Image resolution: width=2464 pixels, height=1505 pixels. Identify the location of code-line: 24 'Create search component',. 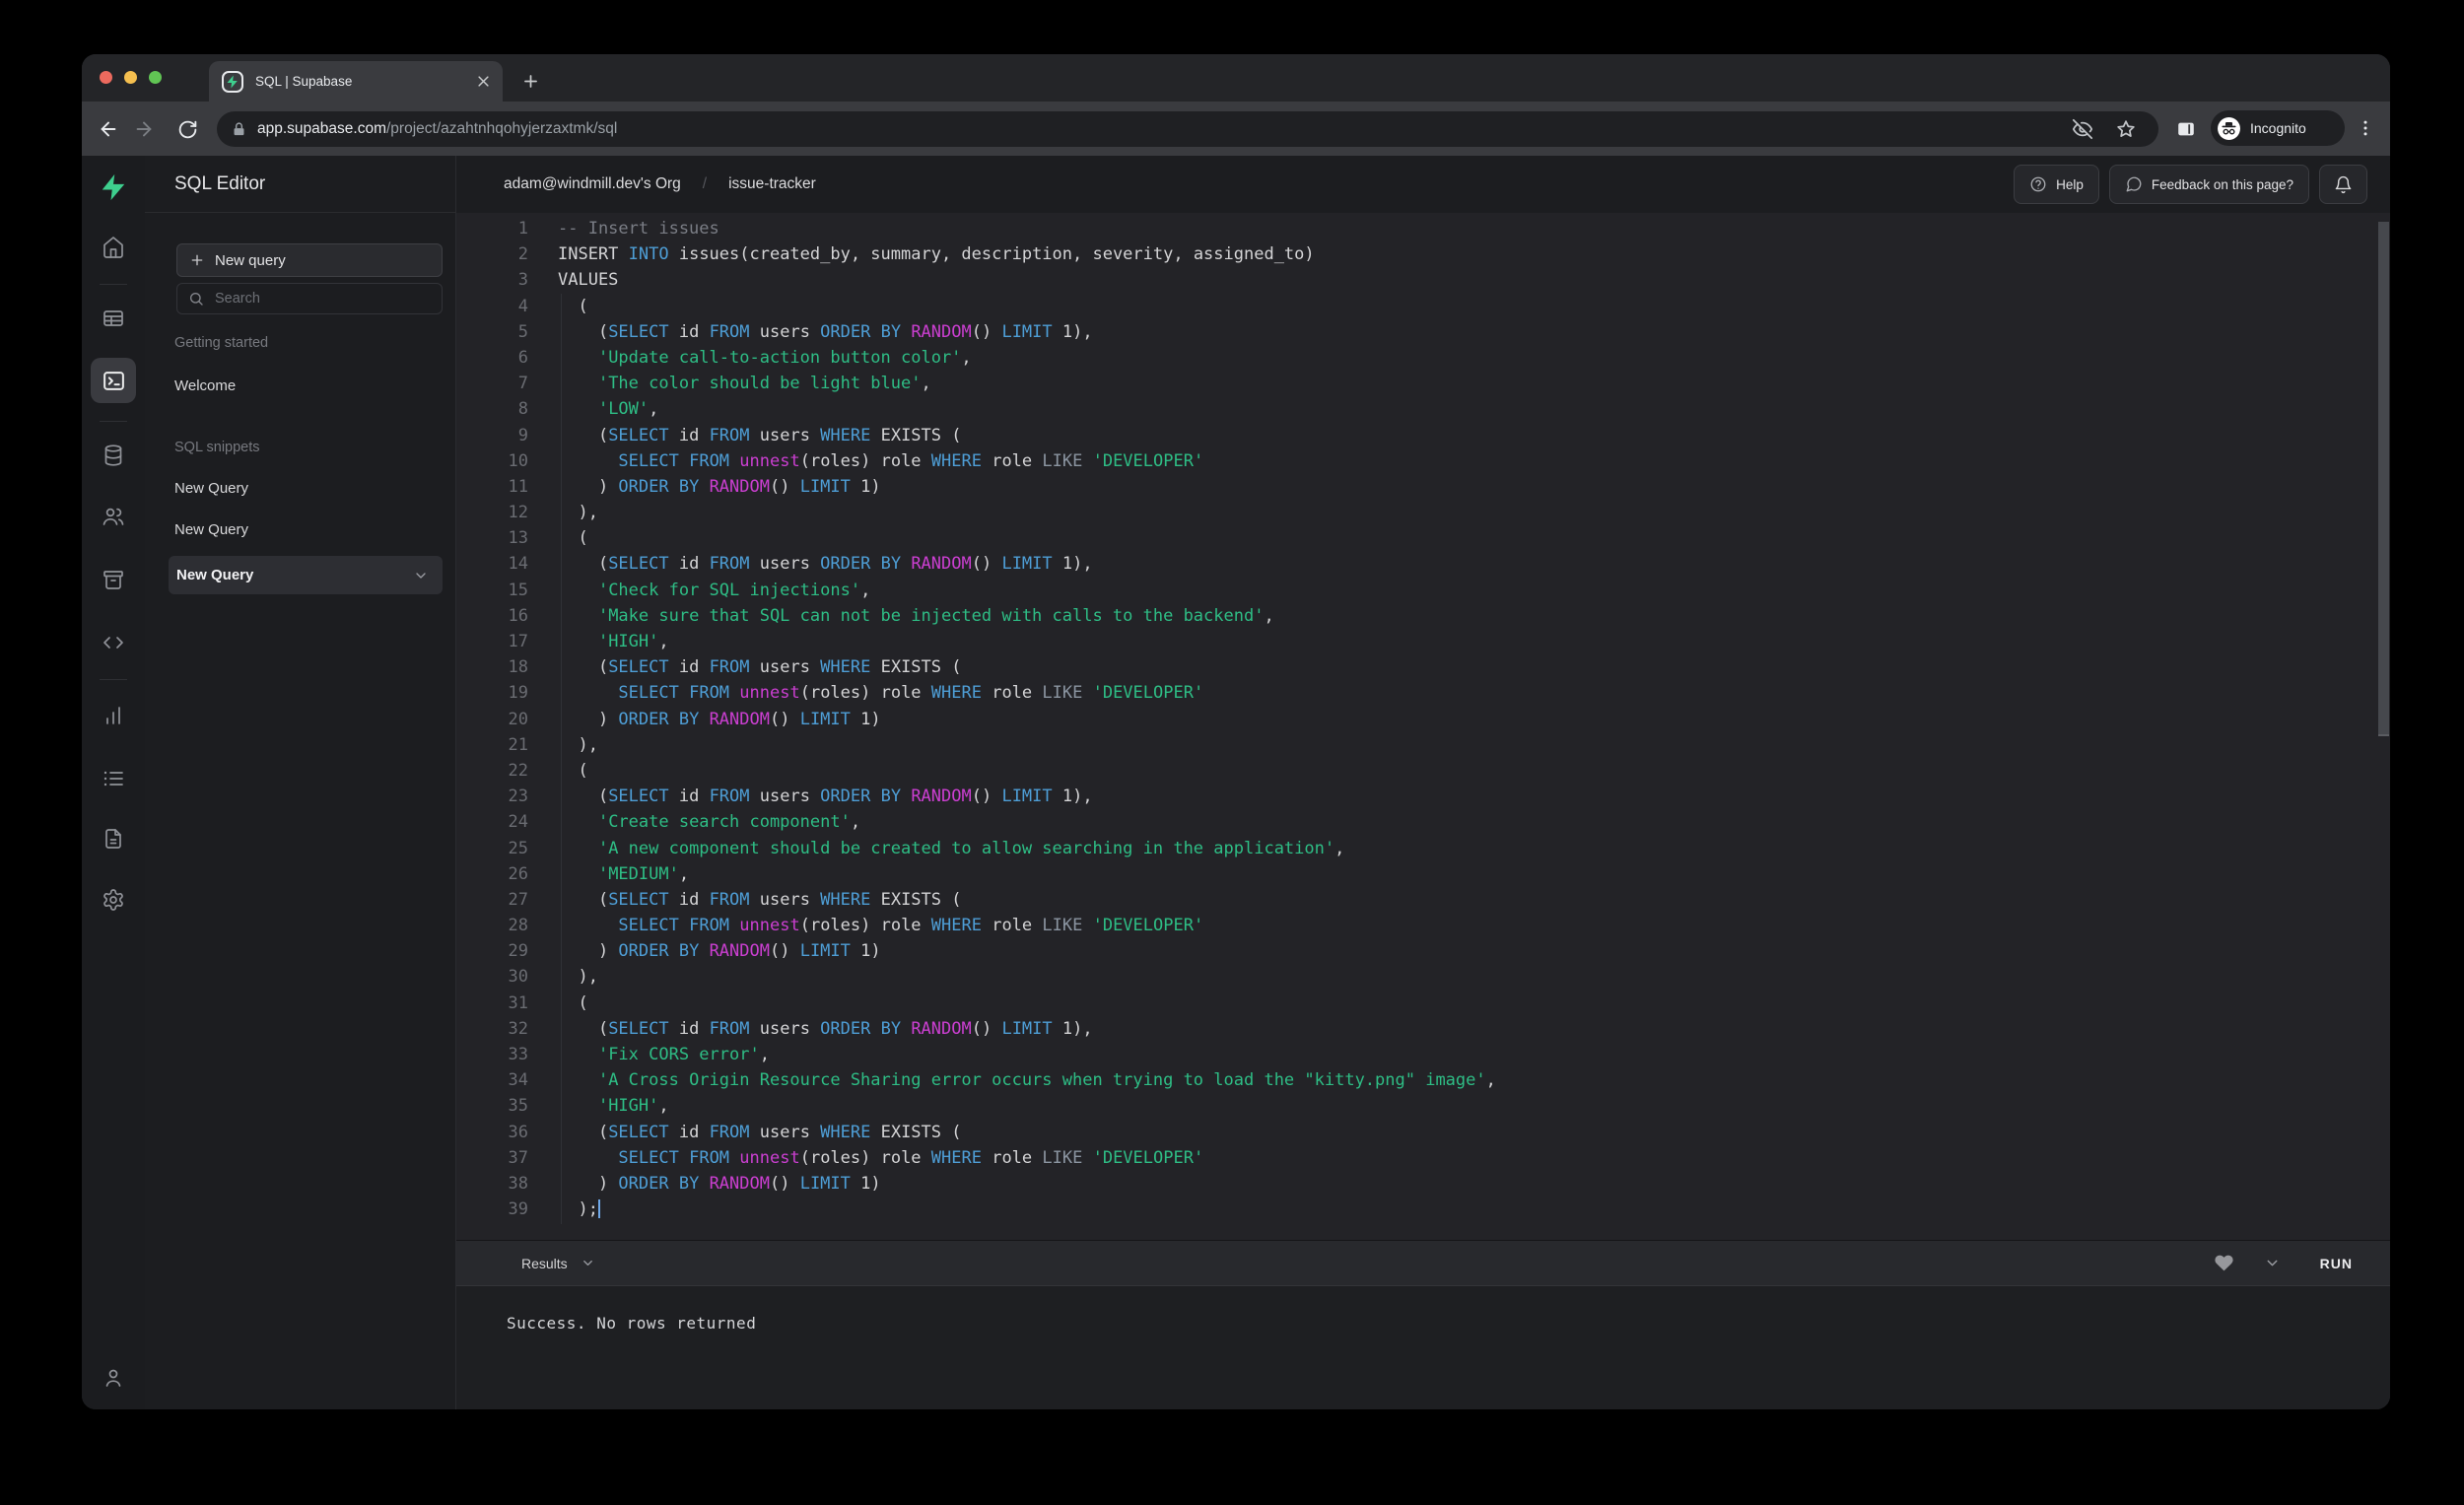
(1423, 822).